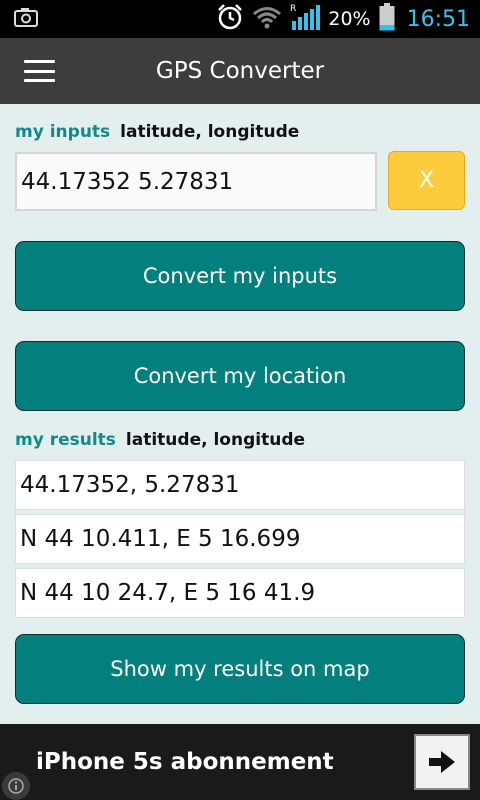  Describe the element at coordinates (305, 19) in the screenshot. I see `signal-icon: R` at that location.